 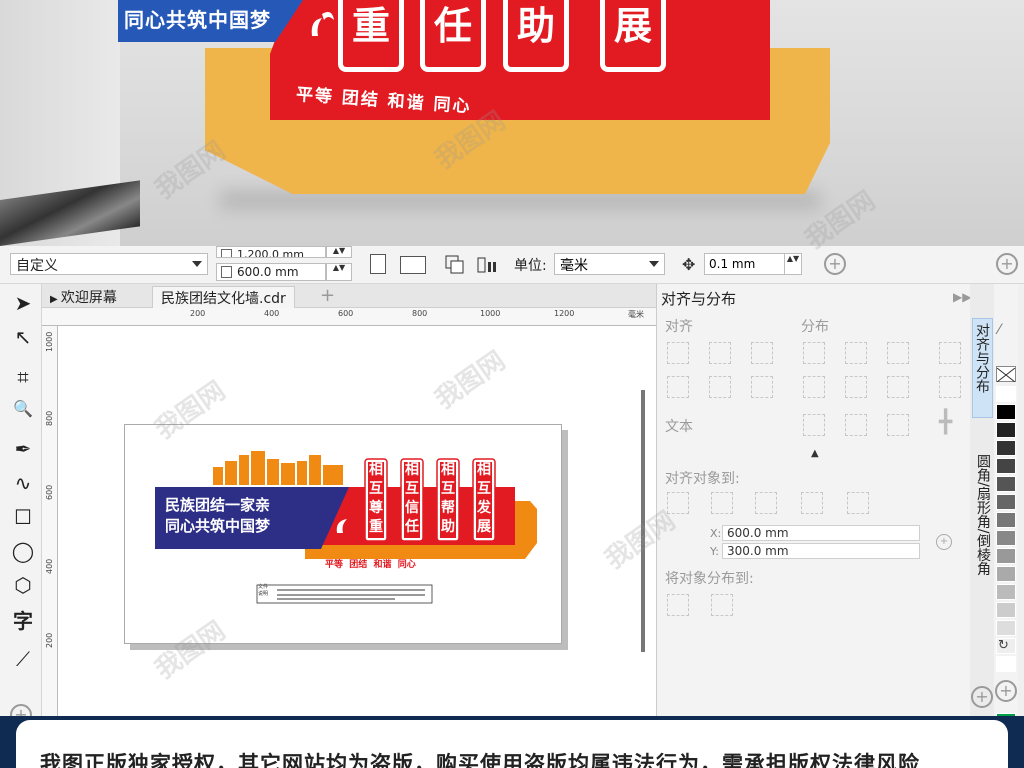 What do you see at coordinates (413, 265) in the screenshot?
I see `landscape-button` at bounding box center [413, 265].